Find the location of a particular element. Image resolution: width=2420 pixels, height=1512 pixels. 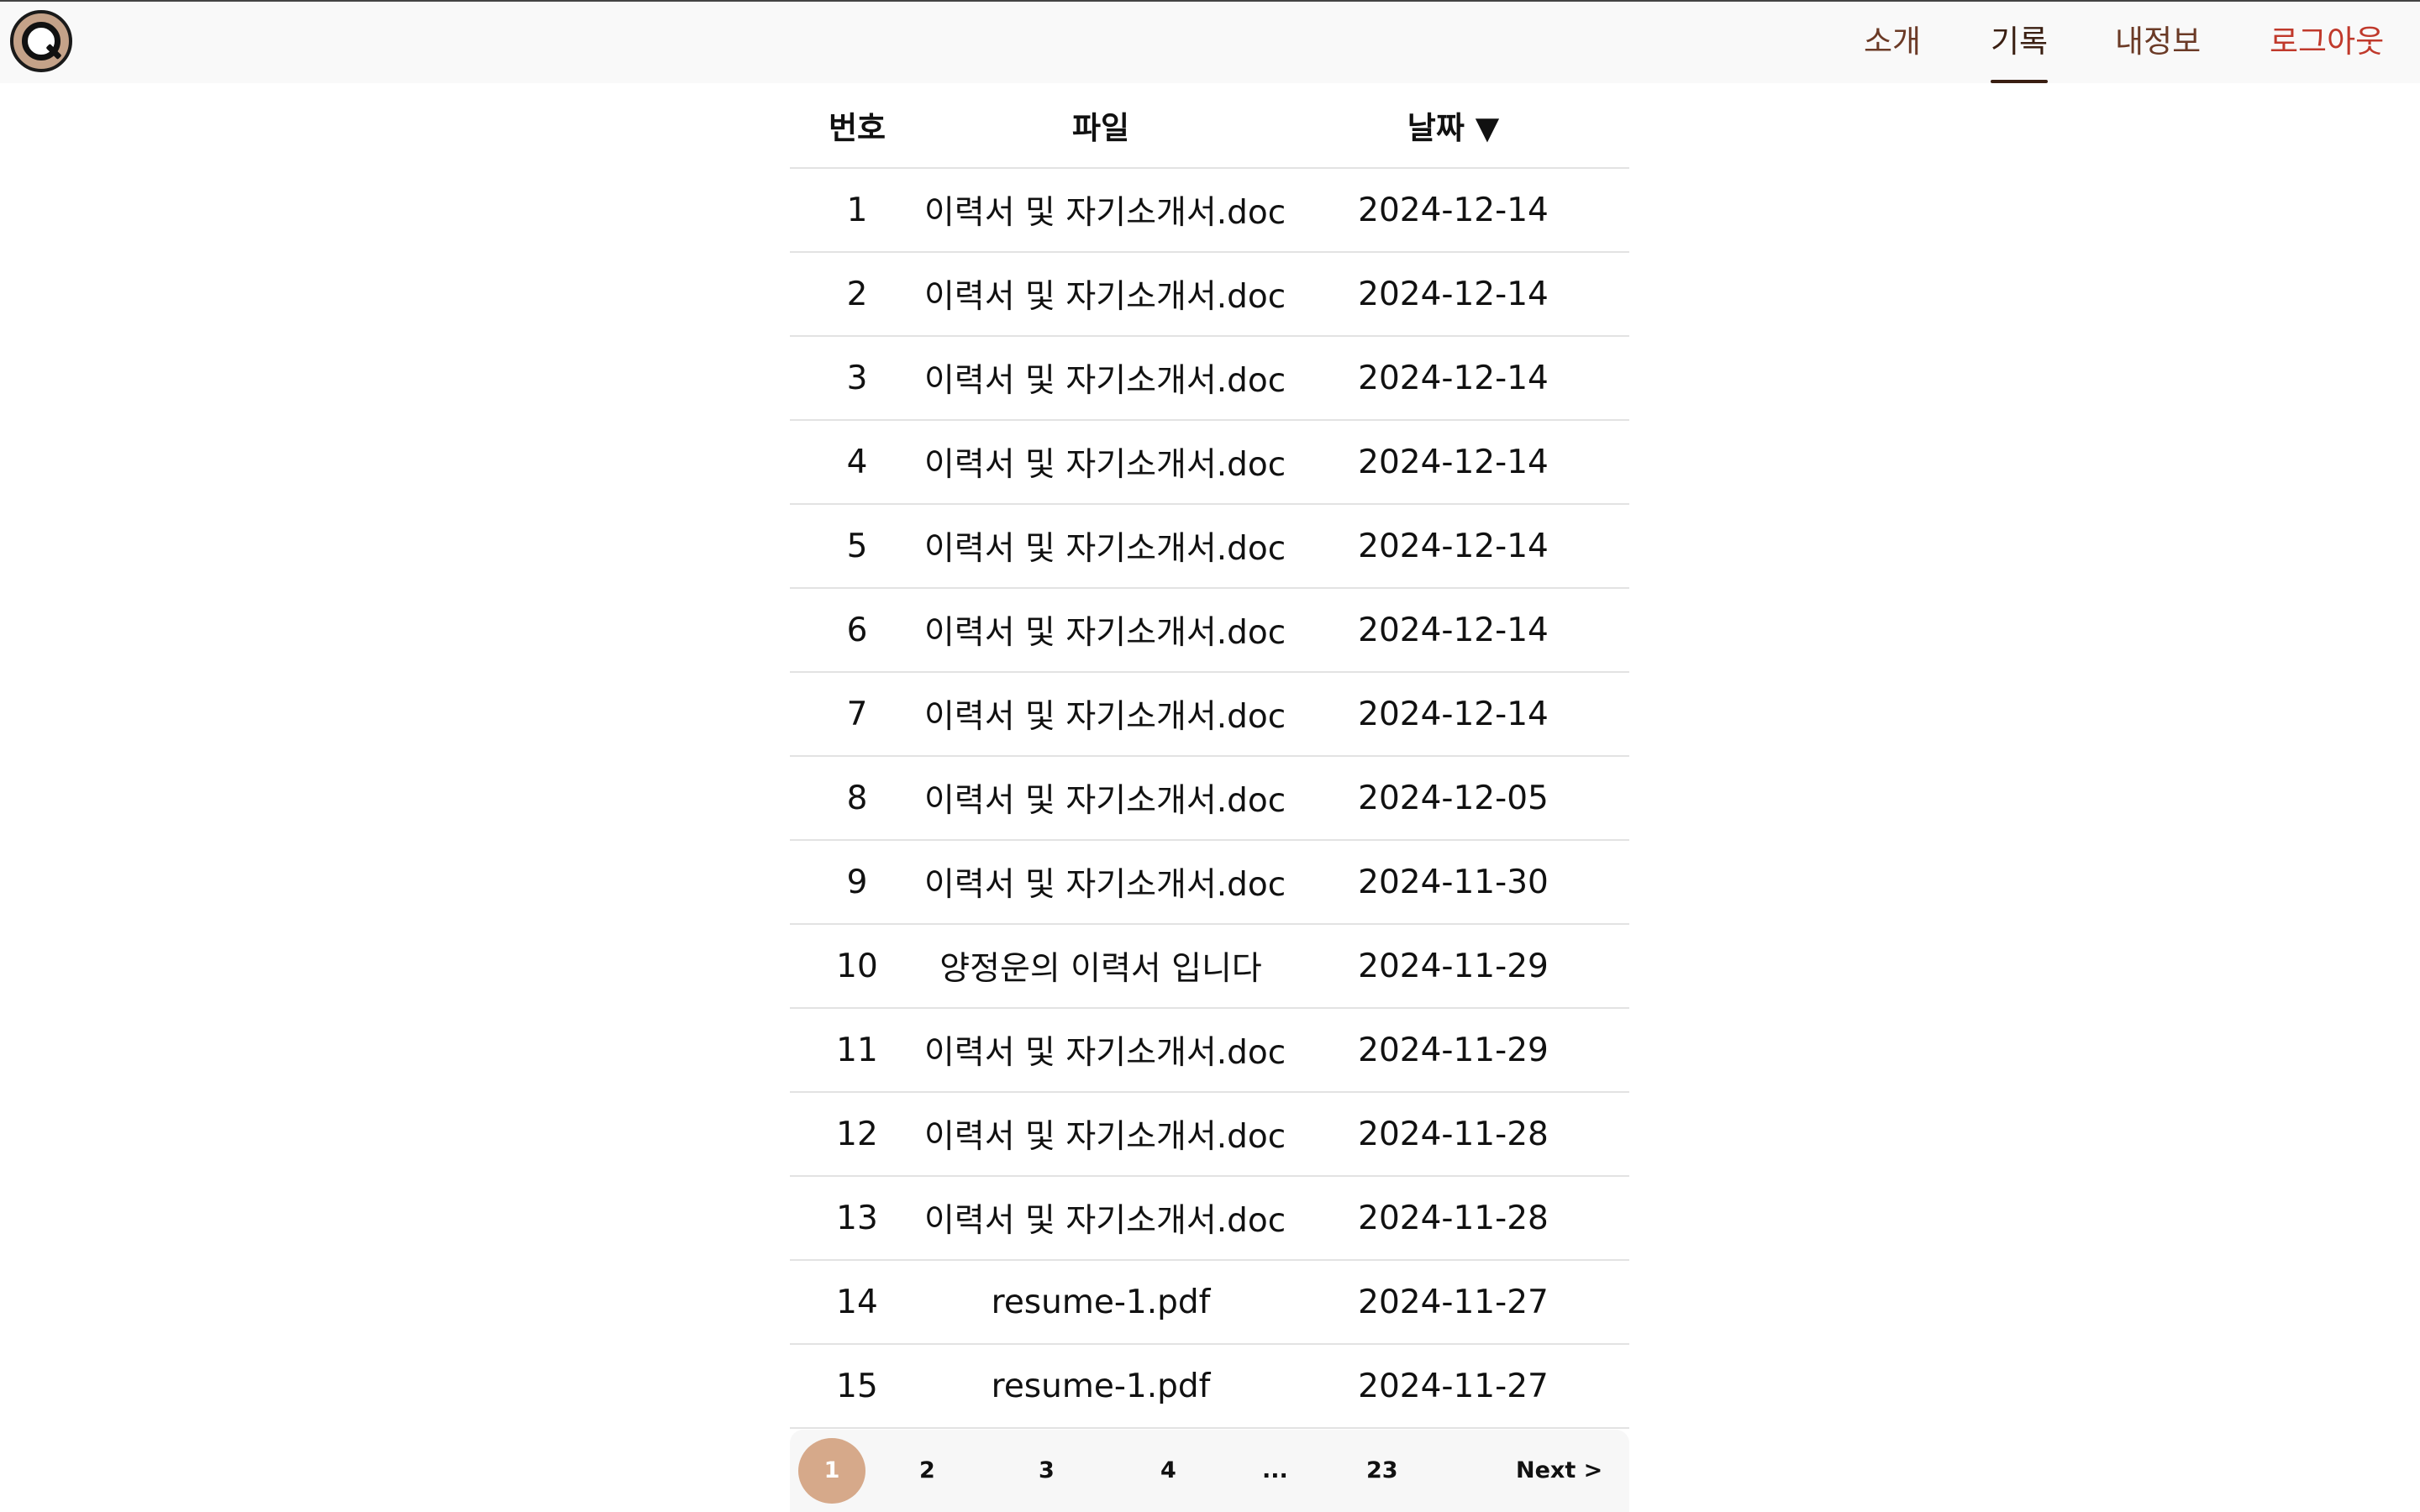

table-row: 14 resume-1.pdf 2024-11-27 is located at coordinates (1209, 1302).